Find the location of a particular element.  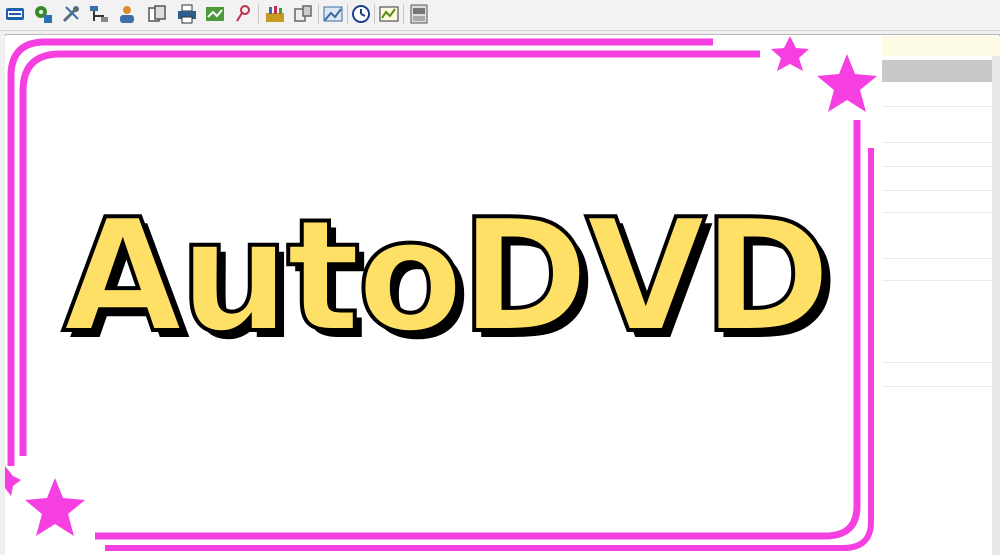

panel-scrollbar is located at coordinates (996, 305).